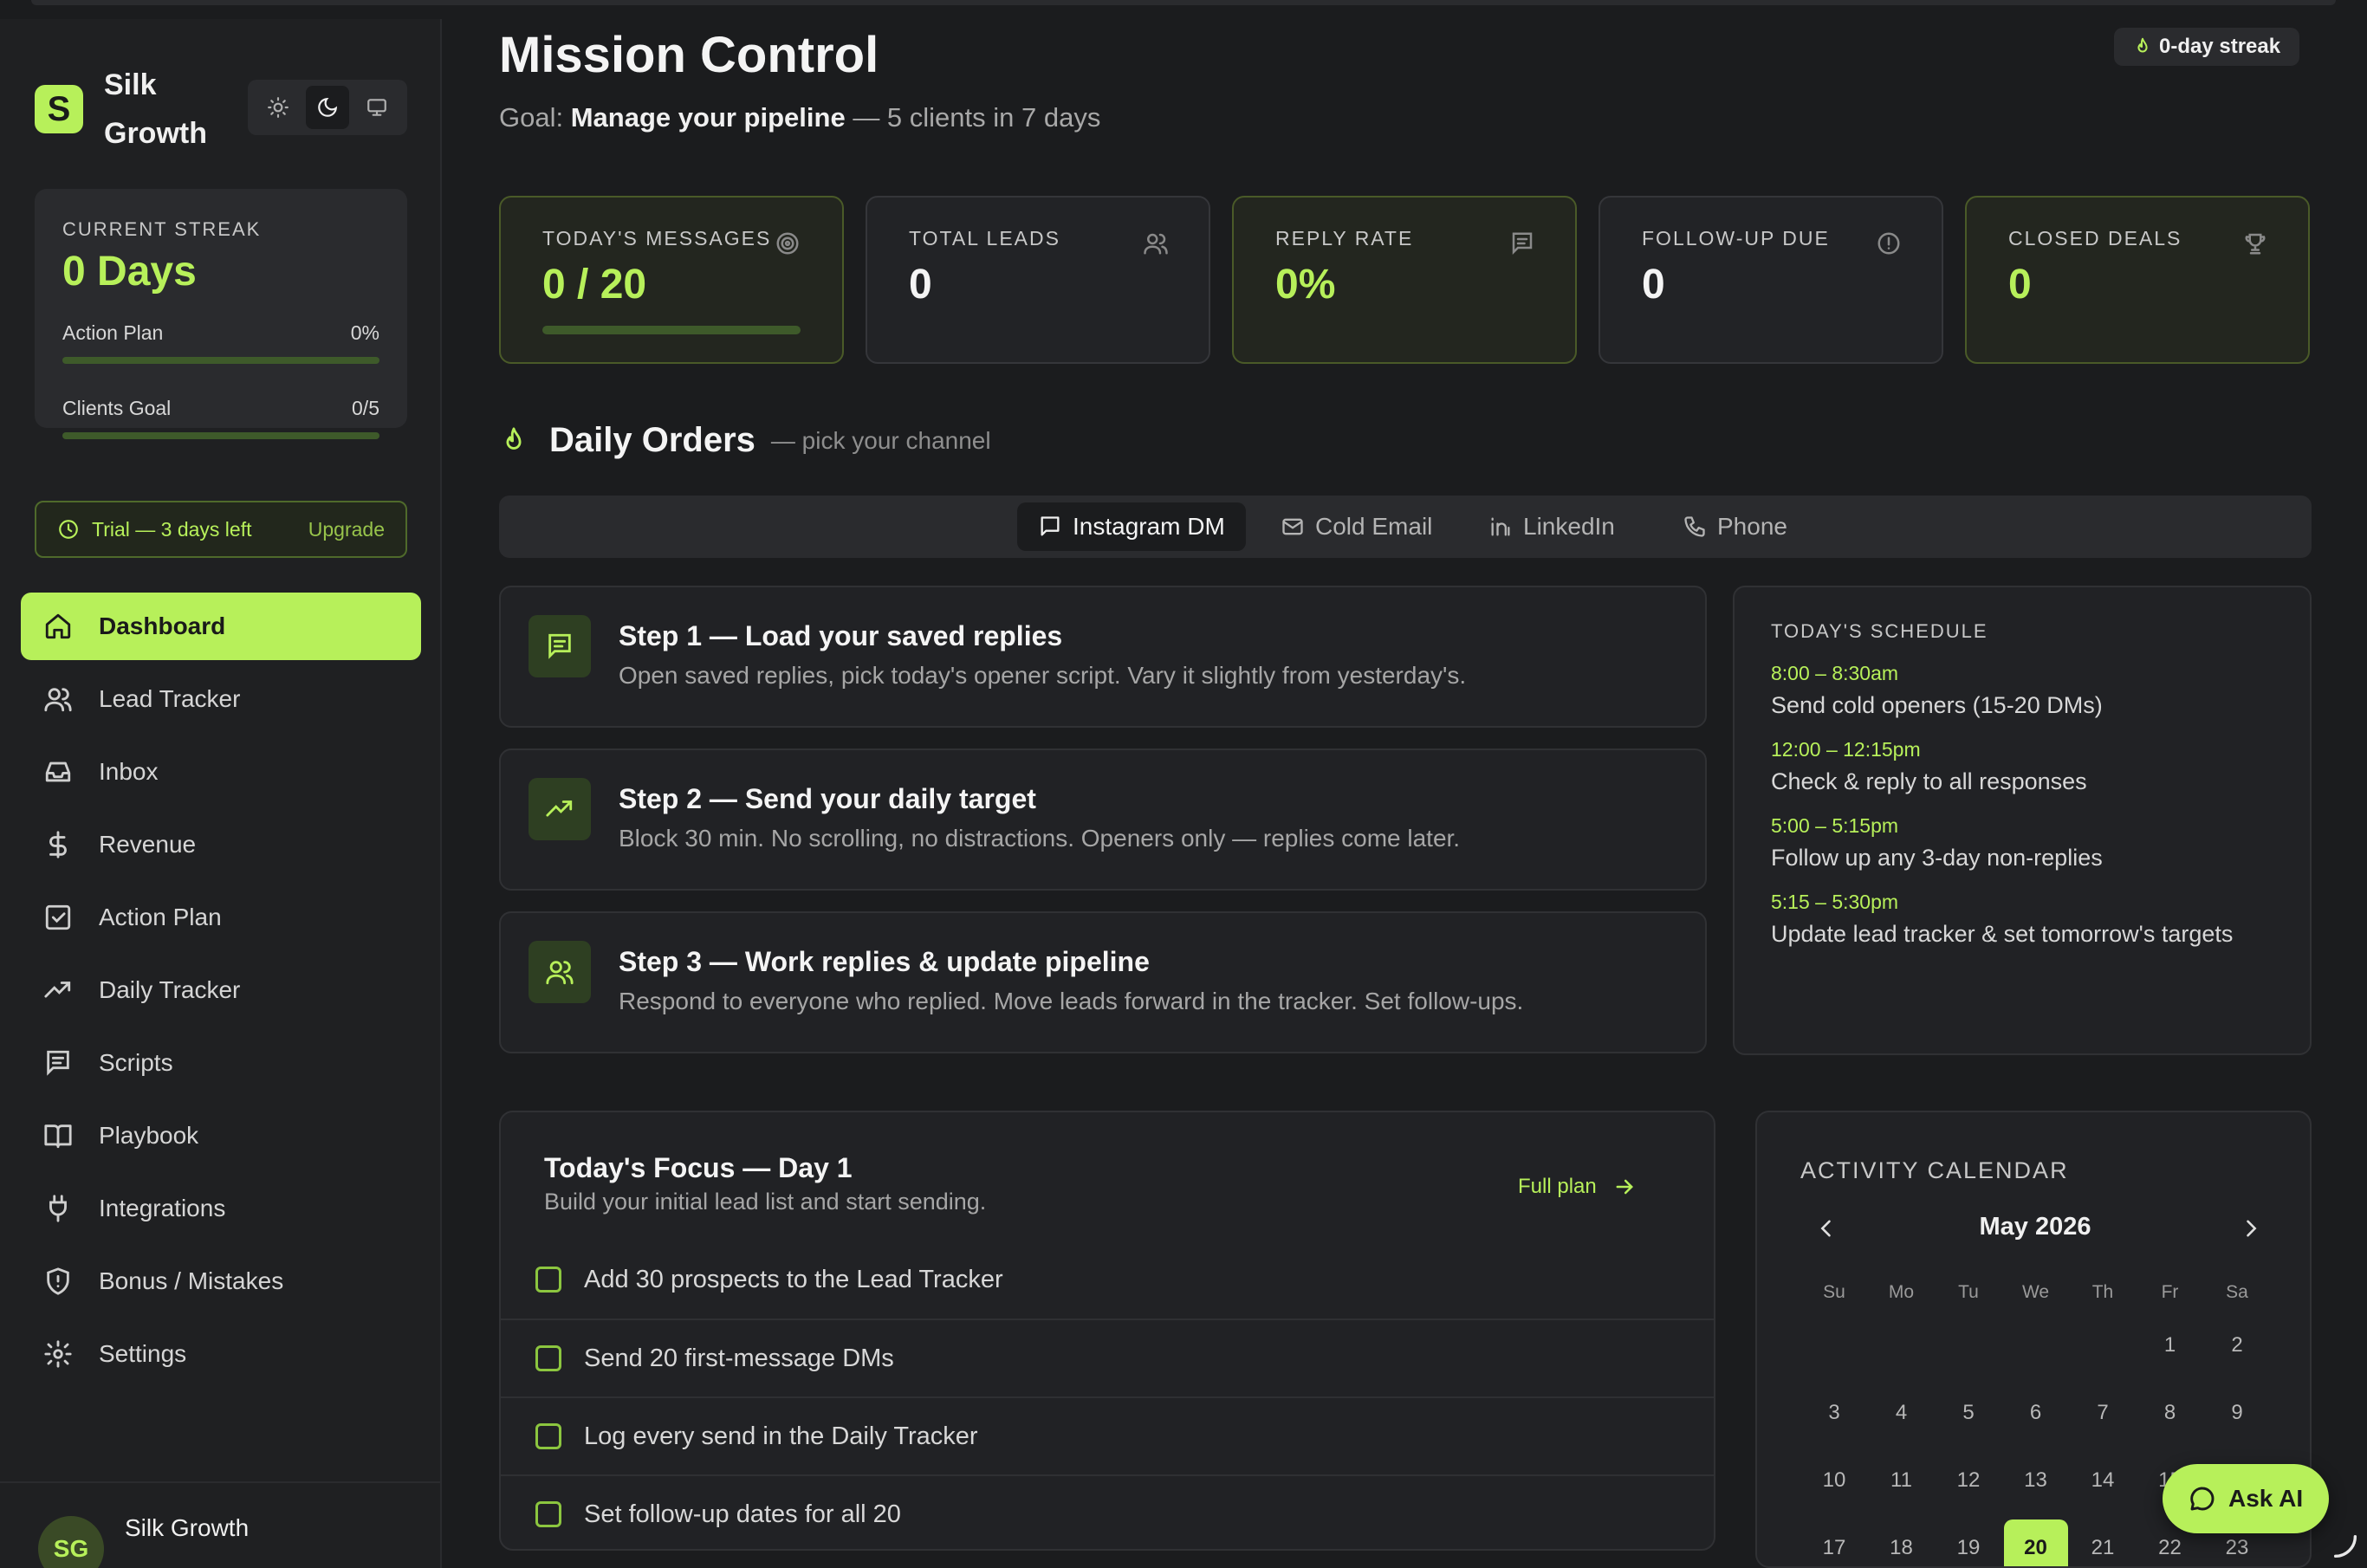 Image resolution: width=2367 pixels, height=1568 pixels. Describe the element at coordinates (58, 1135) in the screenshot. I see `book-icon` at that location.